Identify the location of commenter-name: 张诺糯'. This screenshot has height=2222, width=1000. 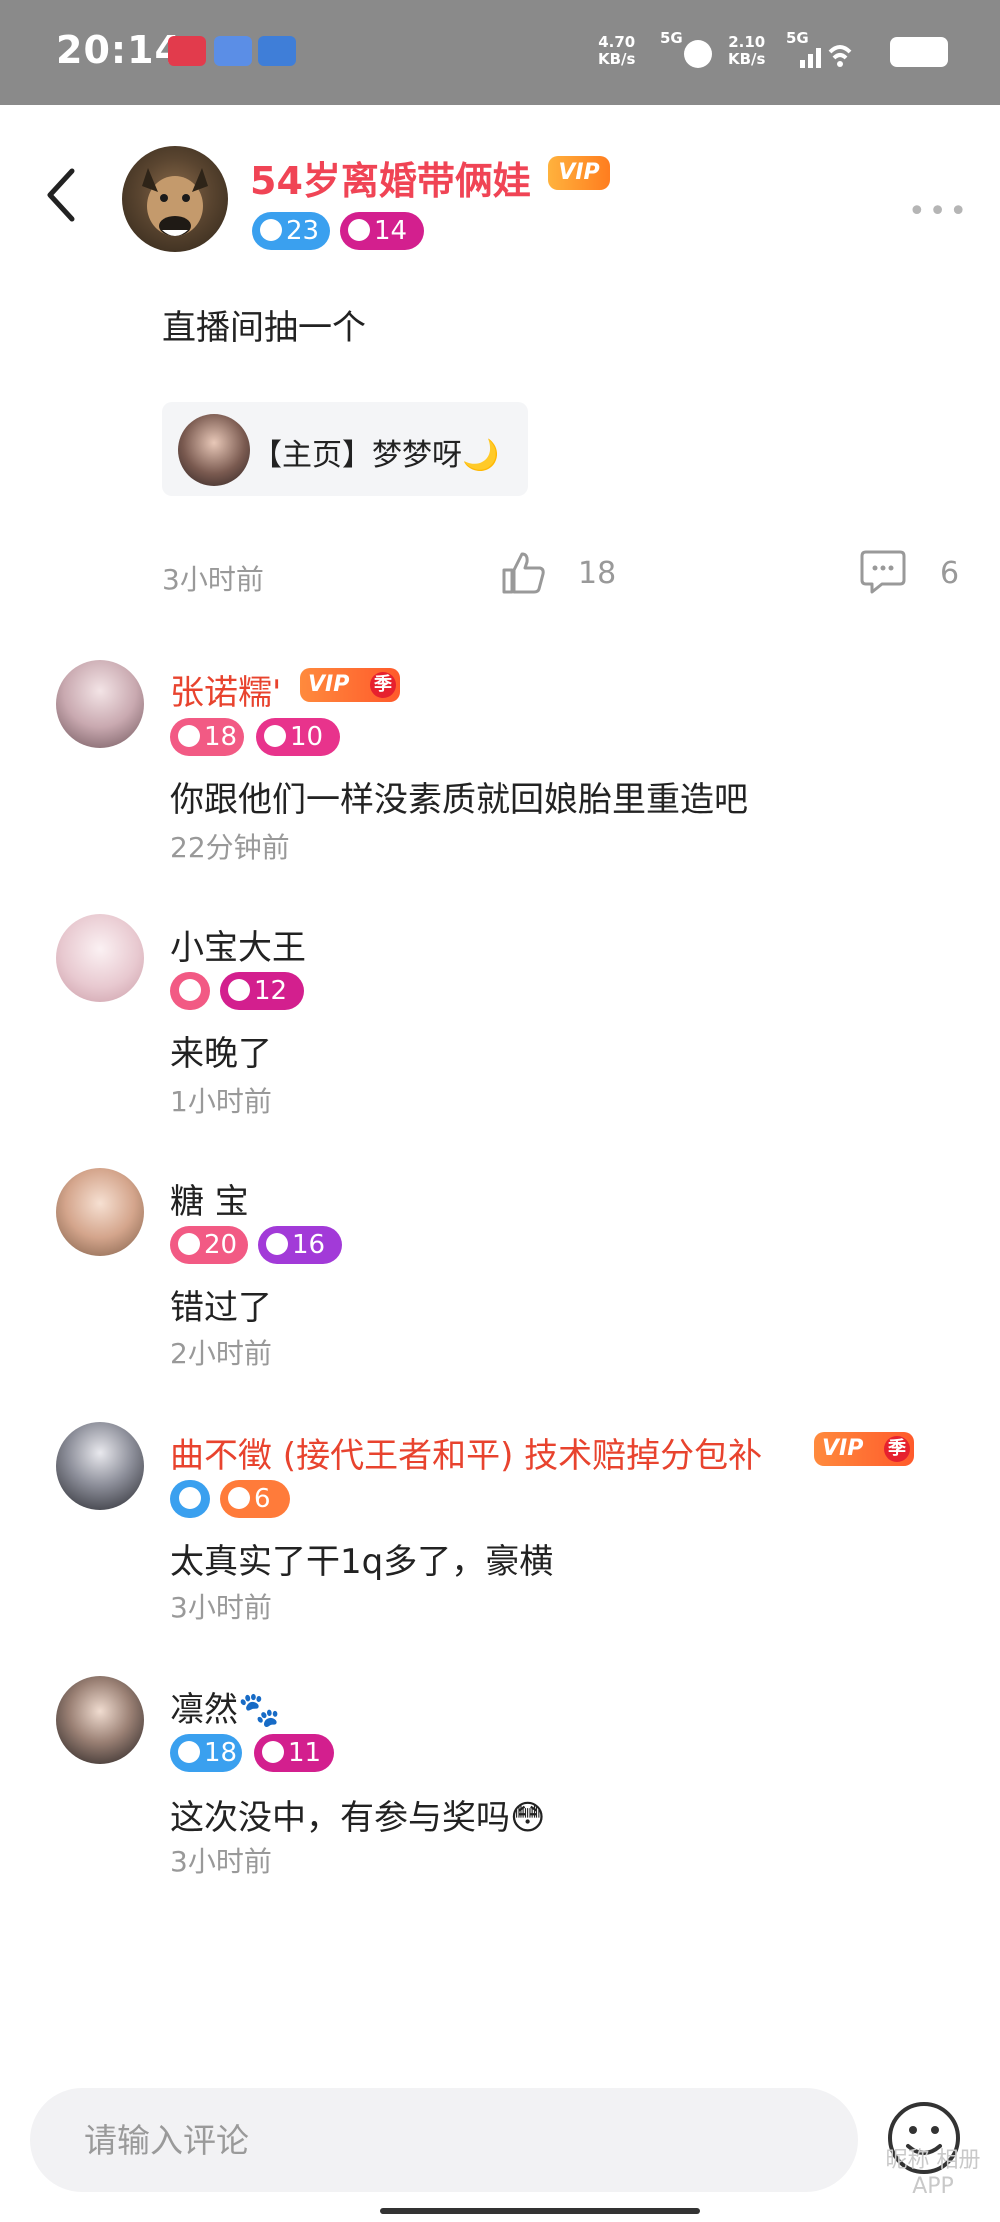
(225, 689).